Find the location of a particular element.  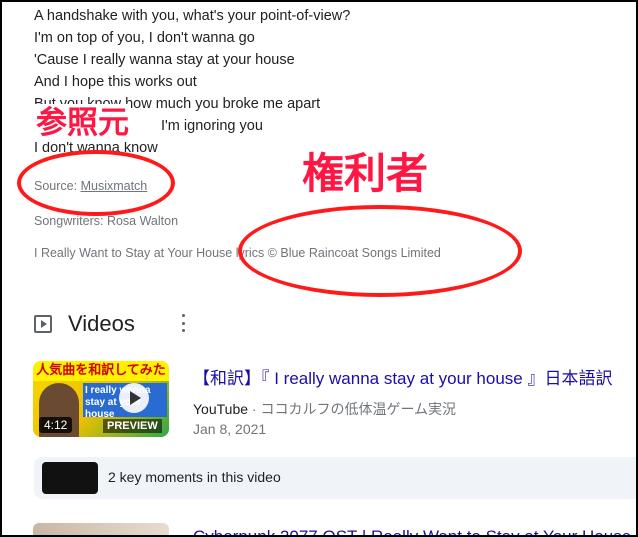

key-moments-bar: 2 key moments in this video is located at coordinates (336, 478).